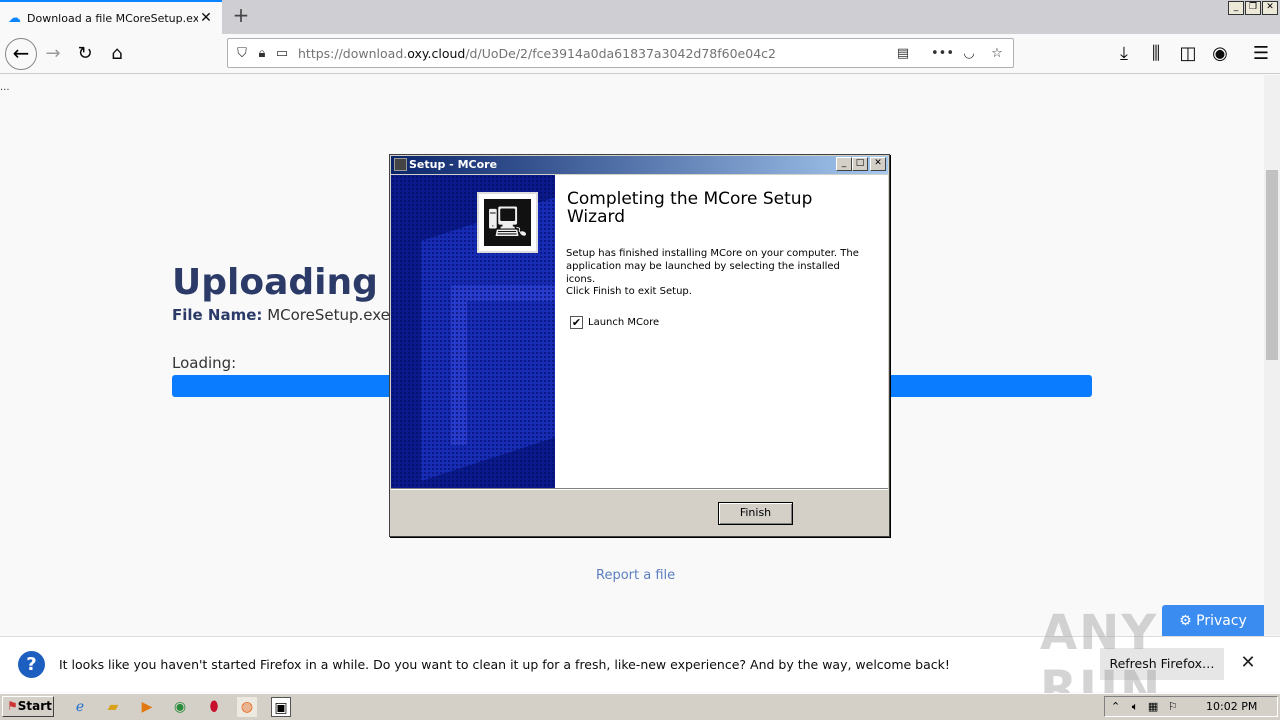  I want to click on tab-active: ☁ Download a file MCoreSetup.exe o ✕, so click(111, 17).